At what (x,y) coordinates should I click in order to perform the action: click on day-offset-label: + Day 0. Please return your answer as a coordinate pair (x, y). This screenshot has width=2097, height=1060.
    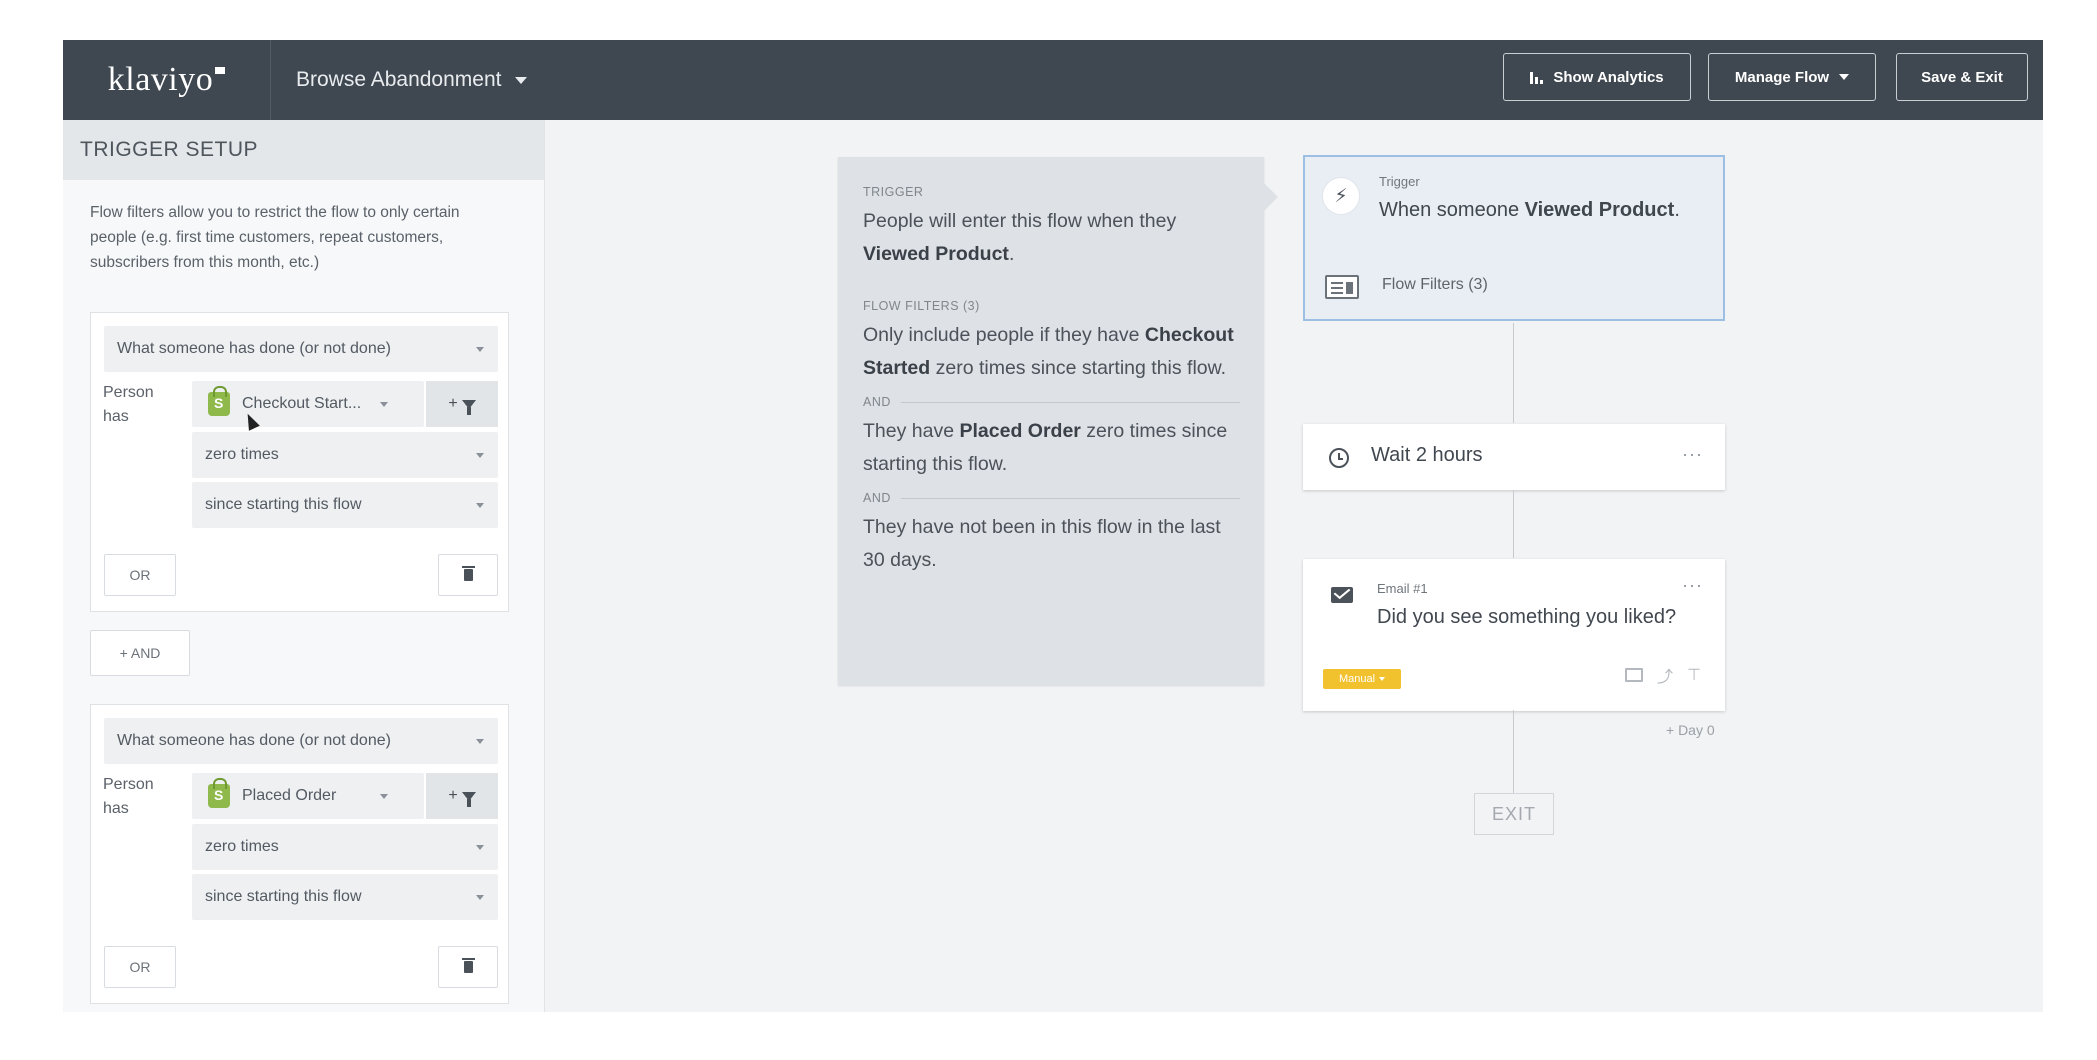
    Looking at the image, I should click on (1690, 730).